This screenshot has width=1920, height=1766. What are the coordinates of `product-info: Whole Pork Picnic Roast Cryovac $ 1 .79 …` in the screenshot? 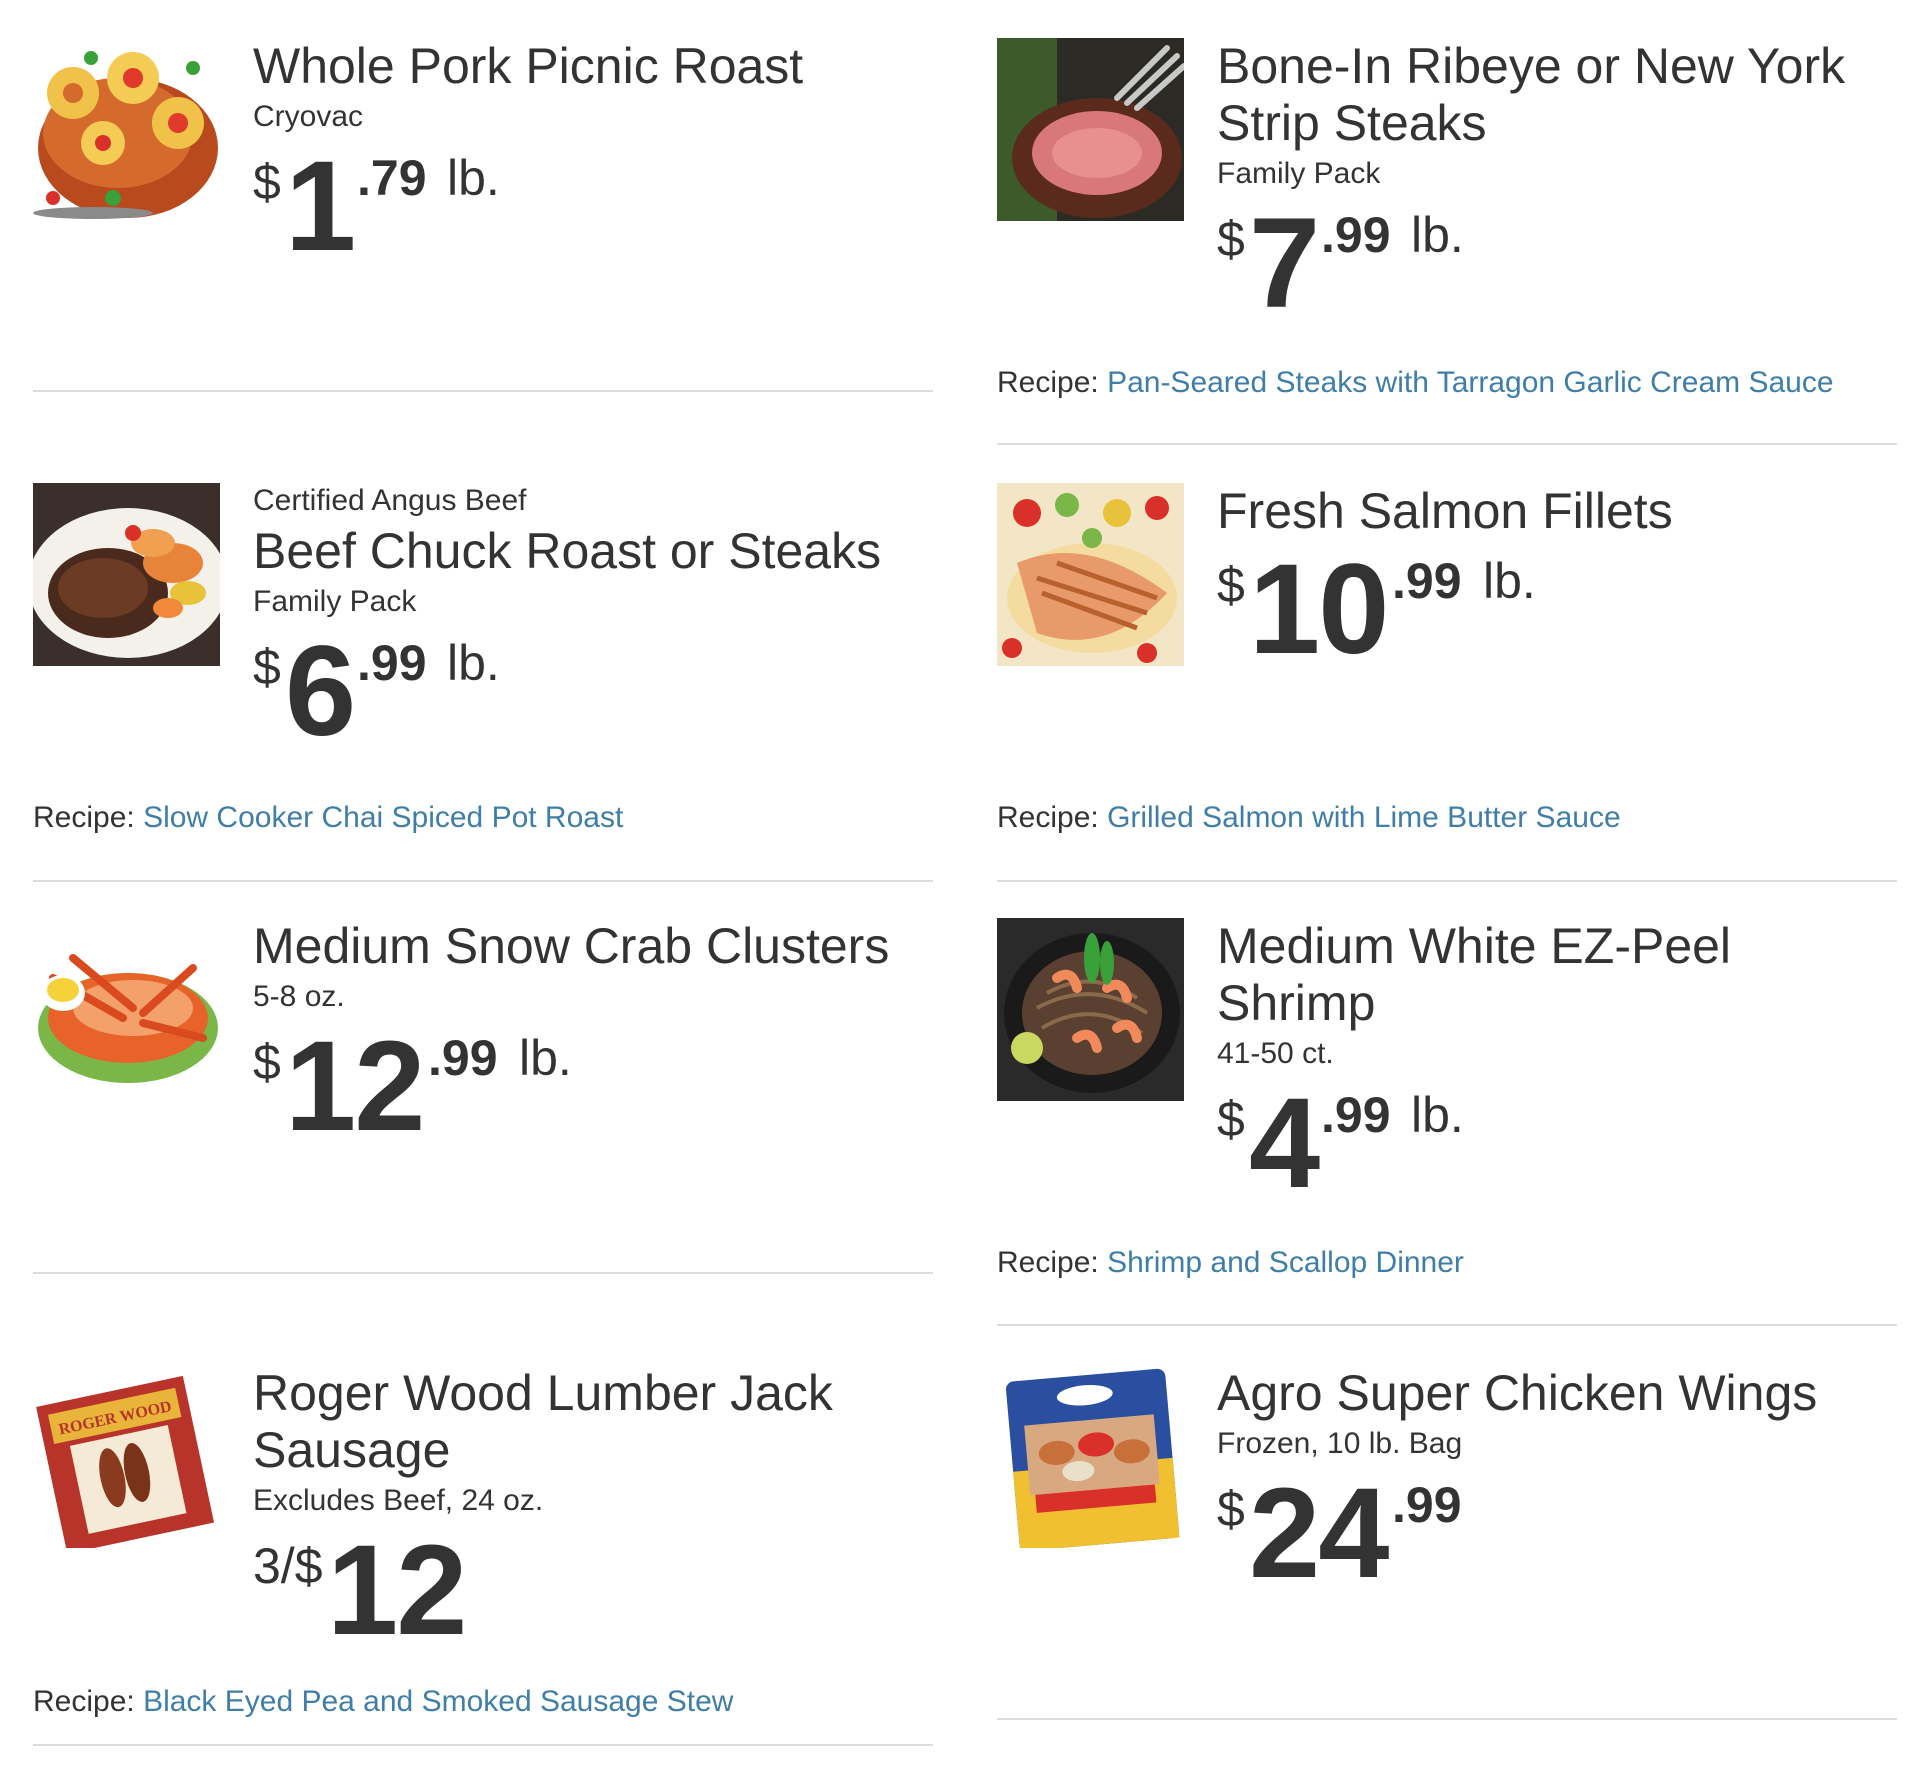 It's located at (593, 154).